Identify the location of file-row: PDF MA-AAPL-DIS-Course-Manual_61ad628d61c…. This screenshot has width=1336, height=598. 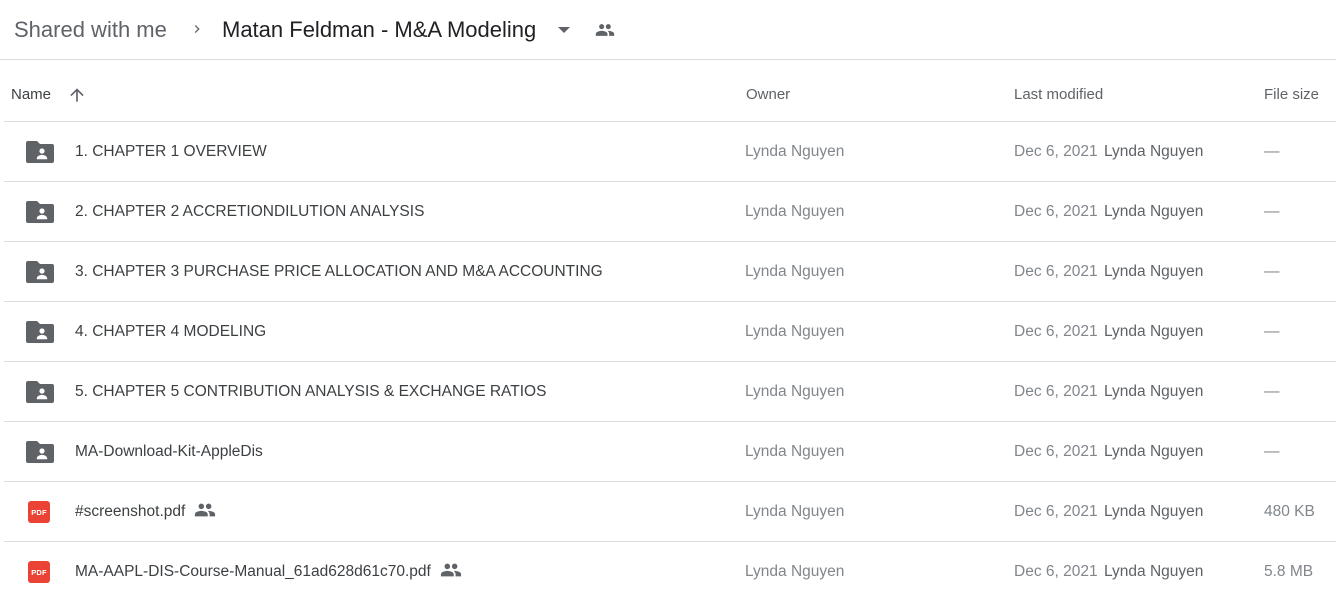
(670, 570).